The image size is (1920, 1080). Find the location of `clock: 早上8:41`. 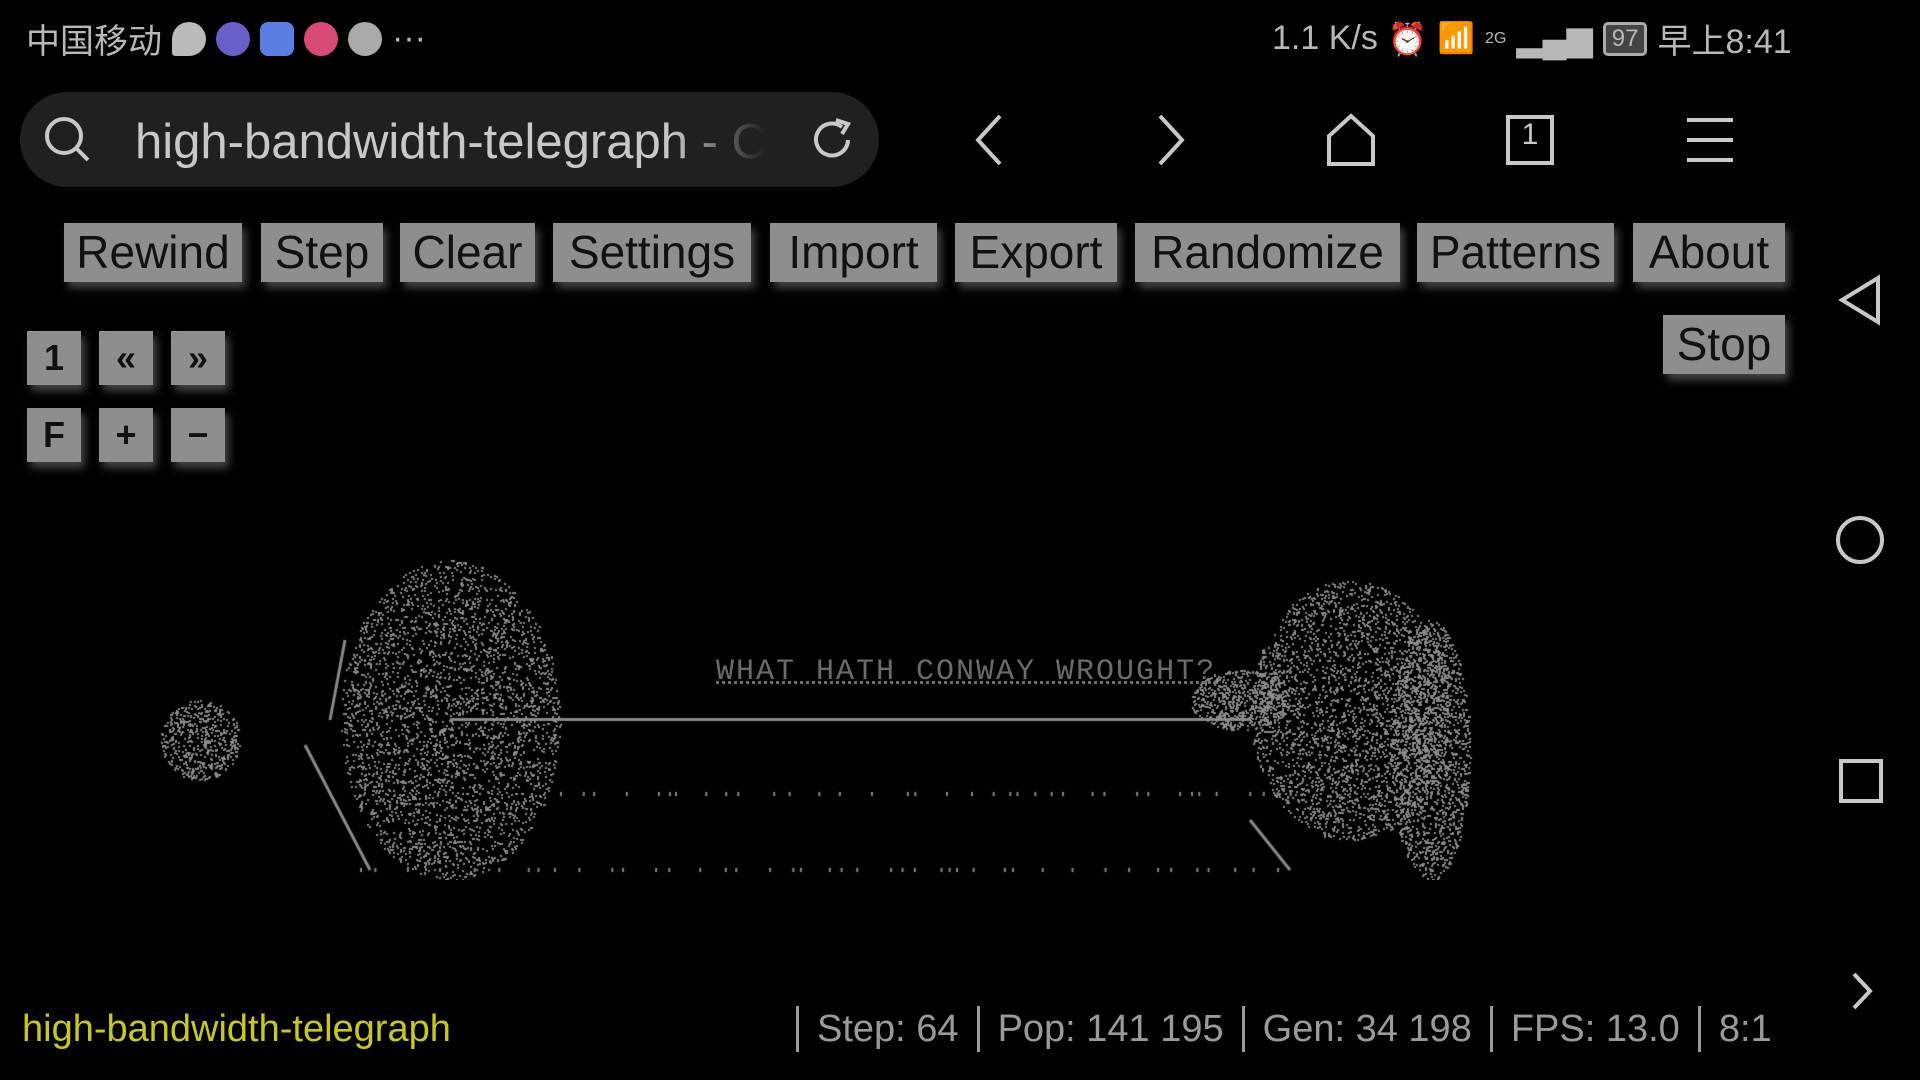

clock: 早上8:41 is located at coordinates (1724, 42).